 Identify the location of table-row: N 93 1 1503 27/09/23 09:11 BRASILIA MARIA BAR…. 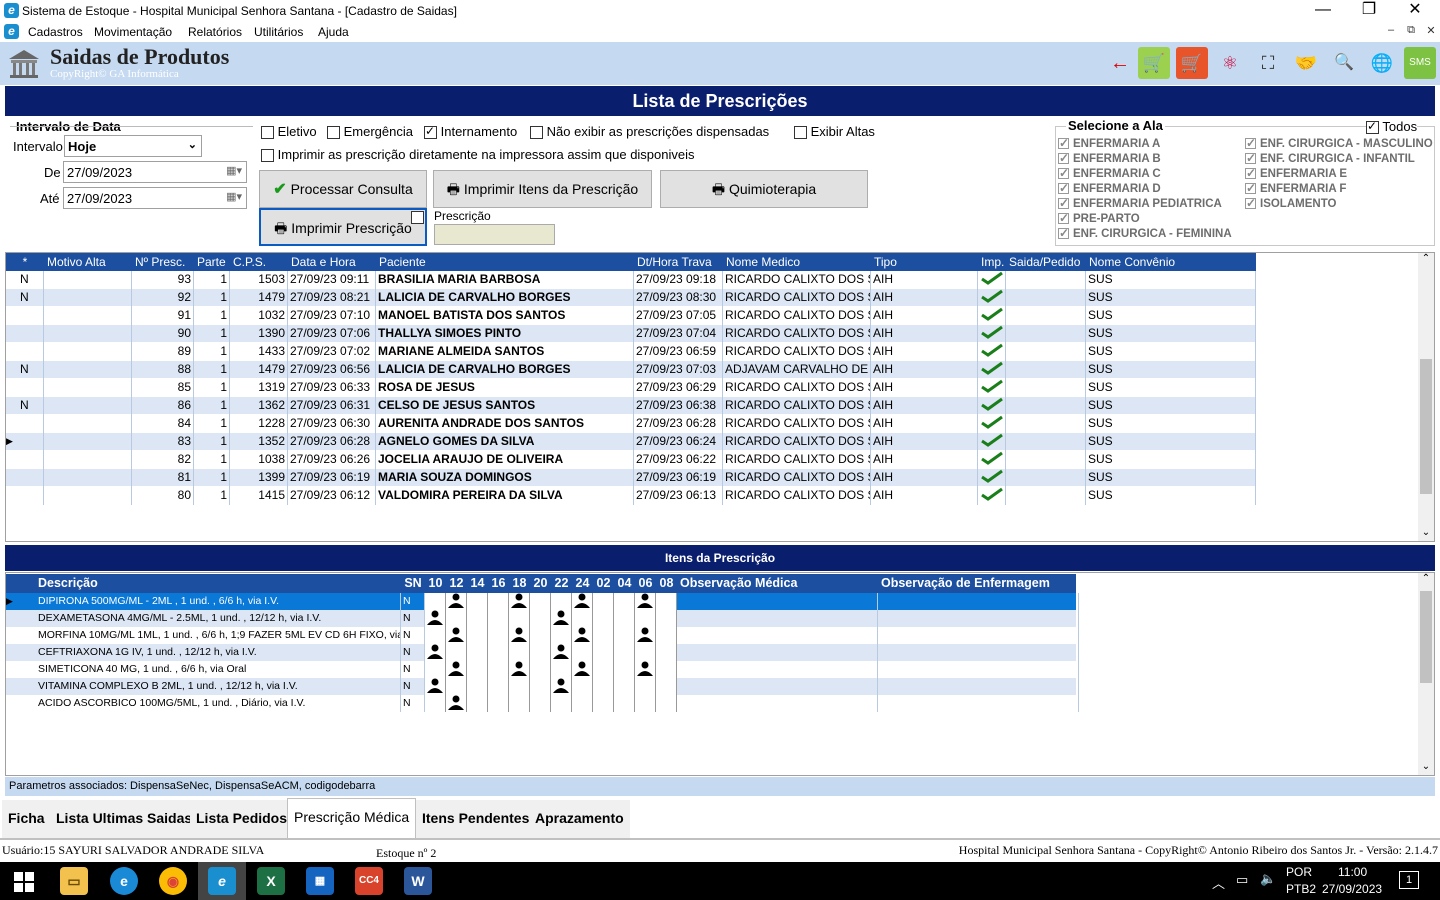
(631, 280).